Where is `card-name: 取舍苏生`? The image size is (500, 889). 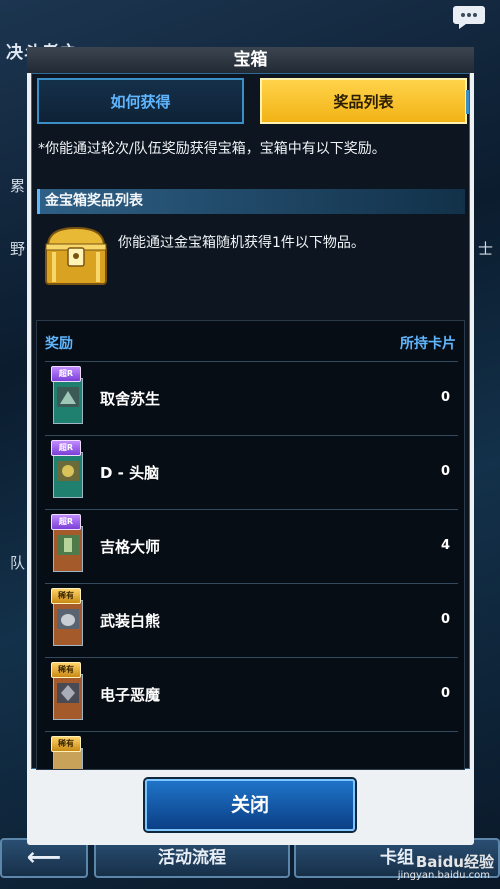
card-name: 取舍苏生 is located at coordinates (130, 399).